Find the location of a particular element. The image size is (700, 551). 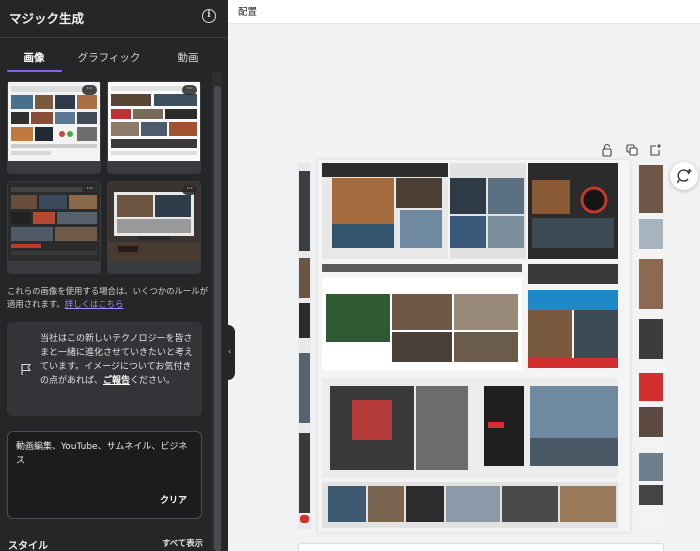

active-tab-indicator is located at coordinates (34, 71).